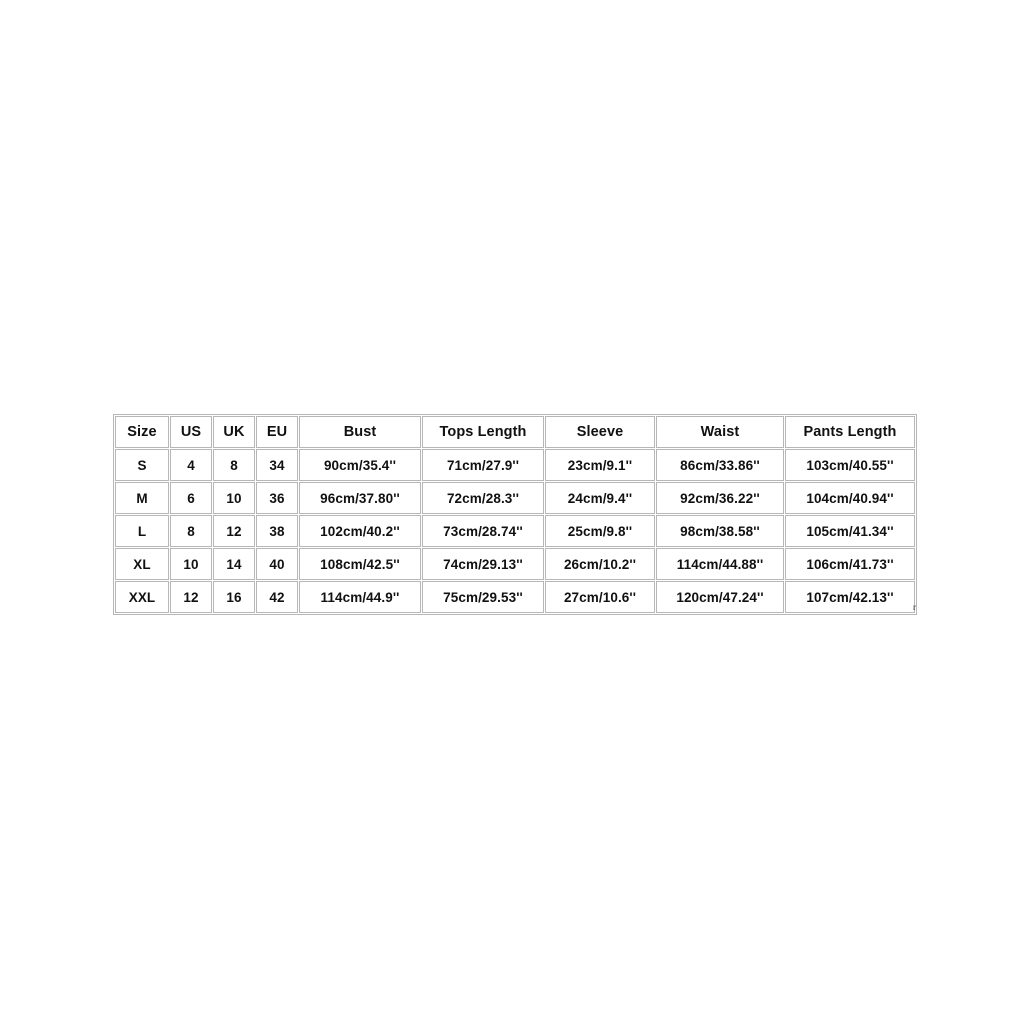 This screenshot has width=1024, height=1024. What do you see at coordinates (191, 531) in the screenshot?
I see `cell-us: 8` at bounding box center [191, 531].